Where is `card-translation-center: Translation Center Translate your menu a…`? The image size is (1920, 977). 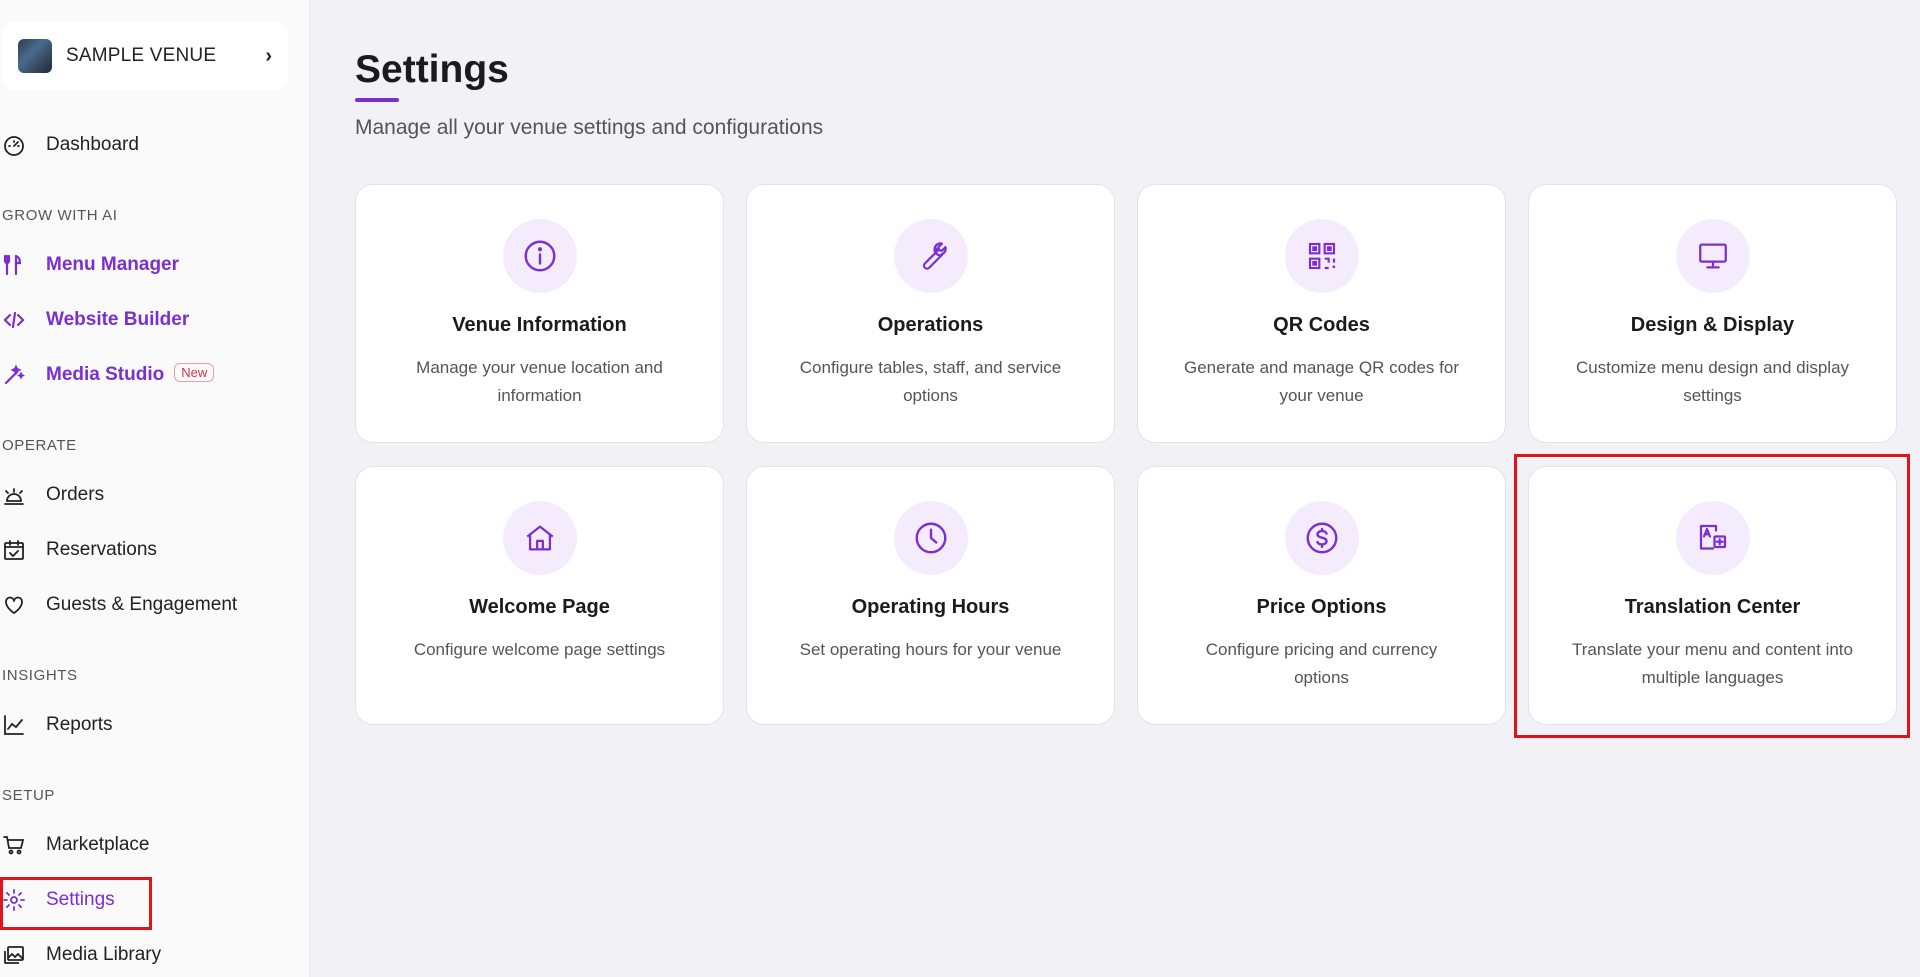
card-translation-center: Translation Center Translate your menu a… is located at coordinates (1712, 595).